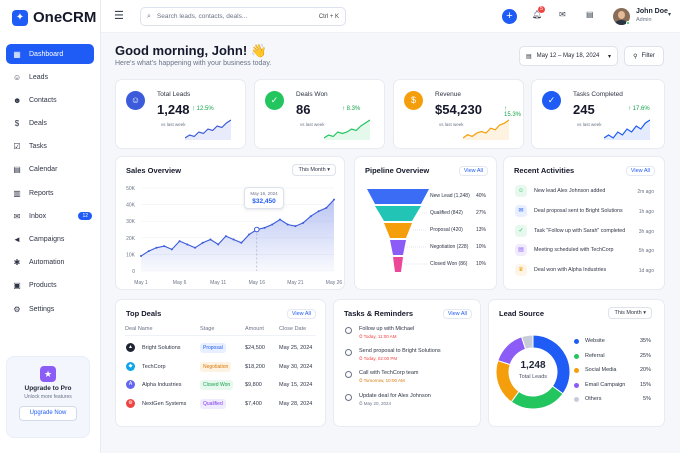 This screenshot has height=453, width=680. Describe the element at coordinates (50, 77) in the screenshot. I see `sidebar-item-leads: ☺ Leads` at that location.